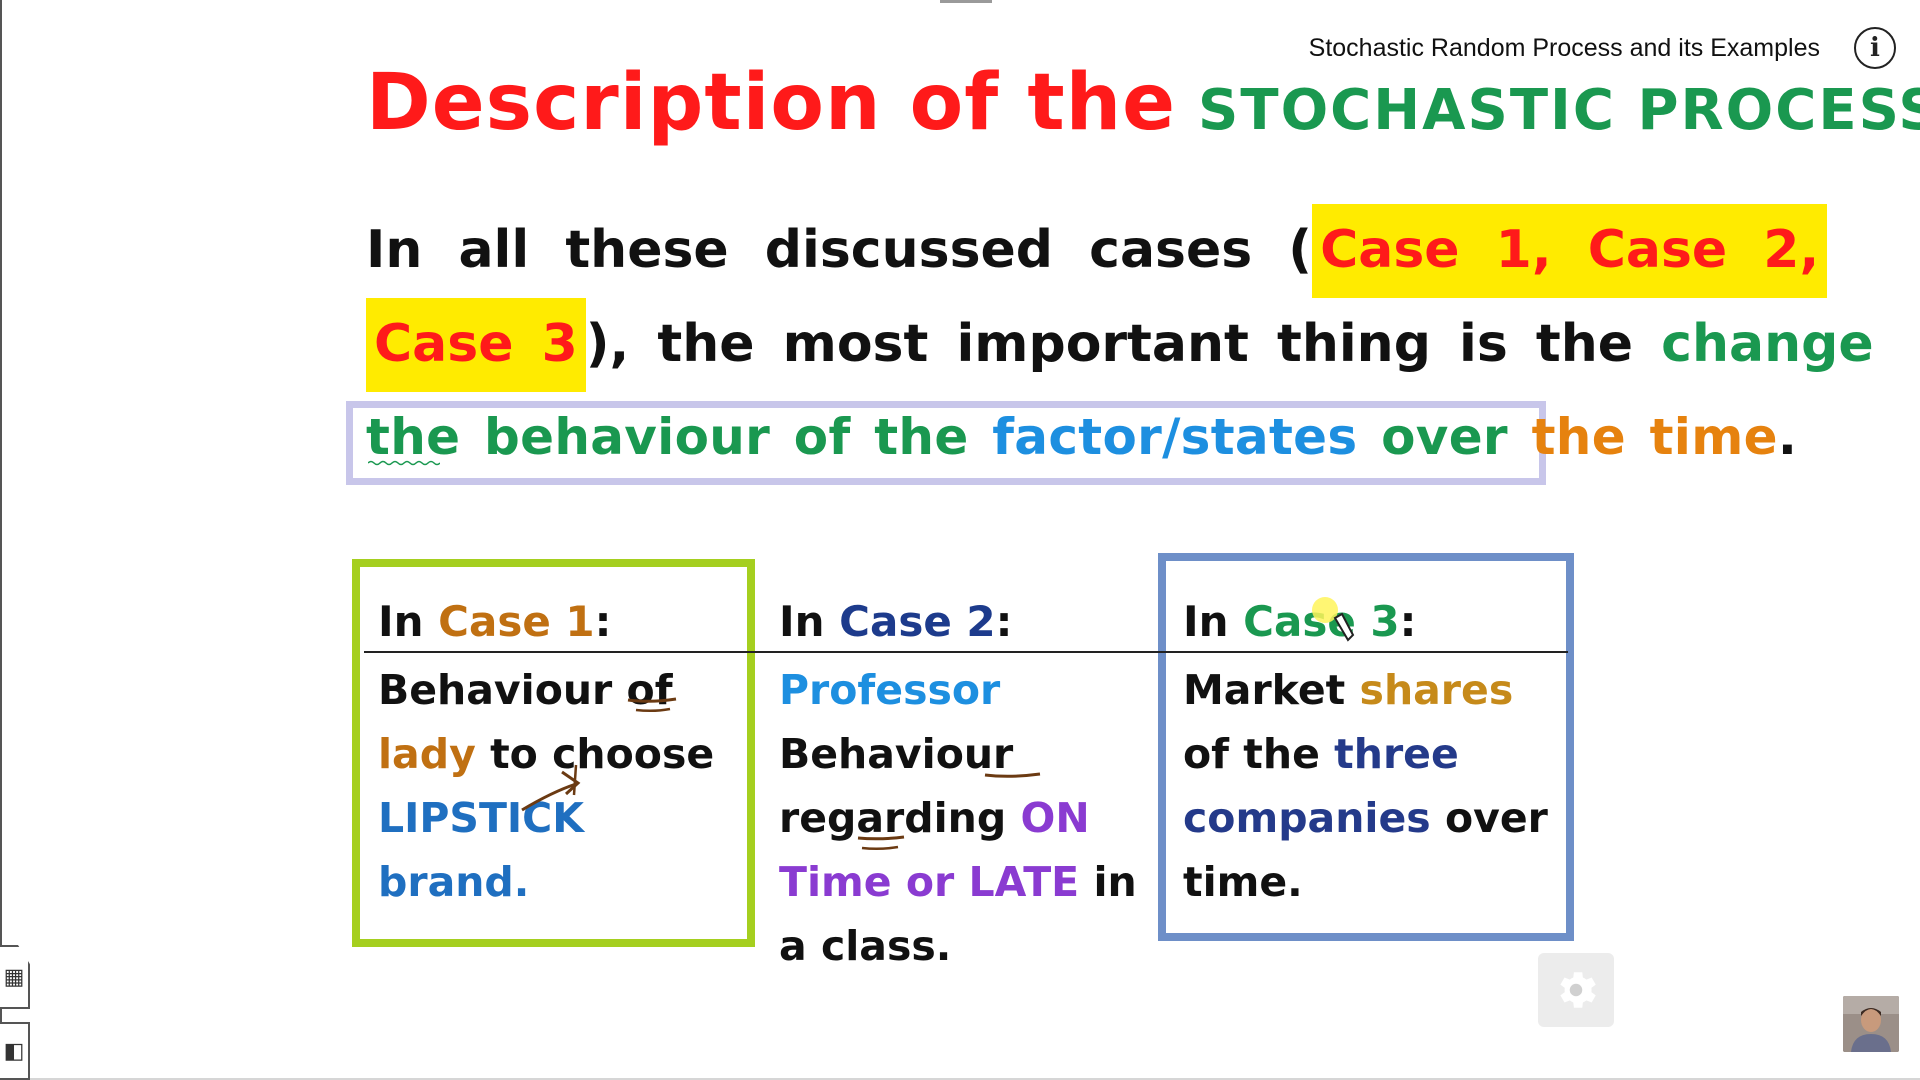  What do you see at coordinates (1767, 344) in the screenshot?
I see `line2-change: change` at bounding box center [1767, 344].